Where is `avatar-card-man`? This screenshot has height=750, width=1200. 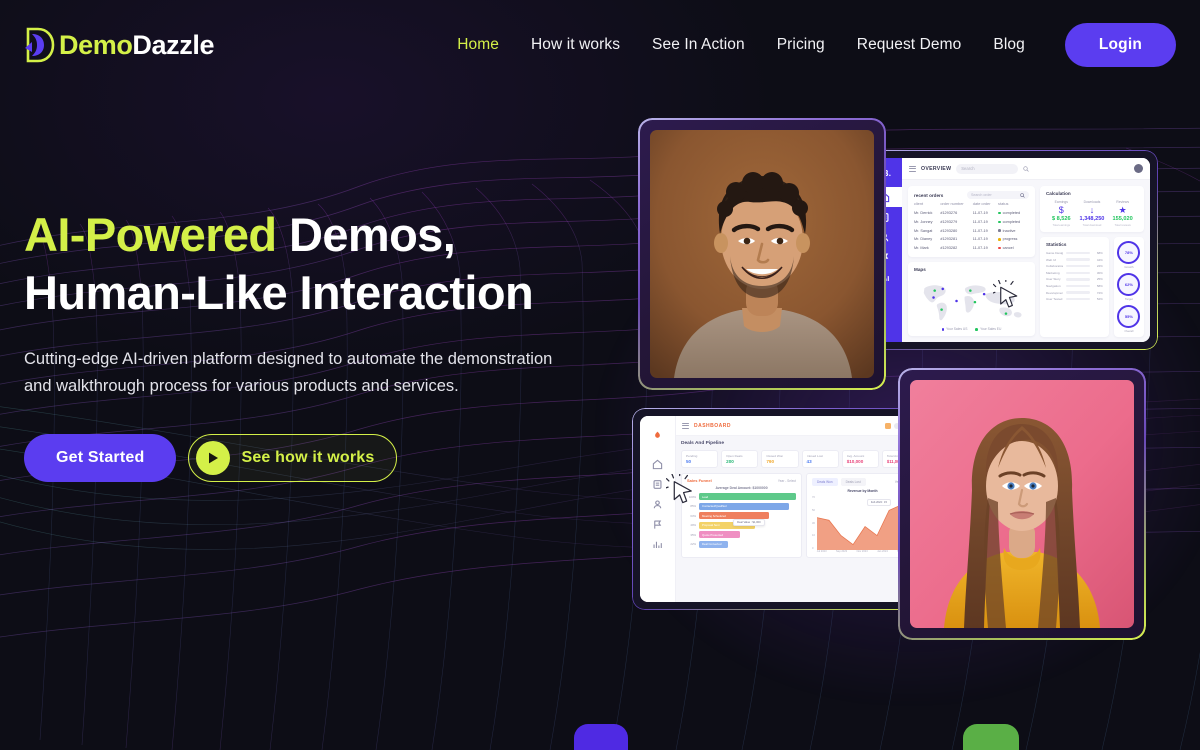
avatar-card-man is located at coordinates (762, 254).